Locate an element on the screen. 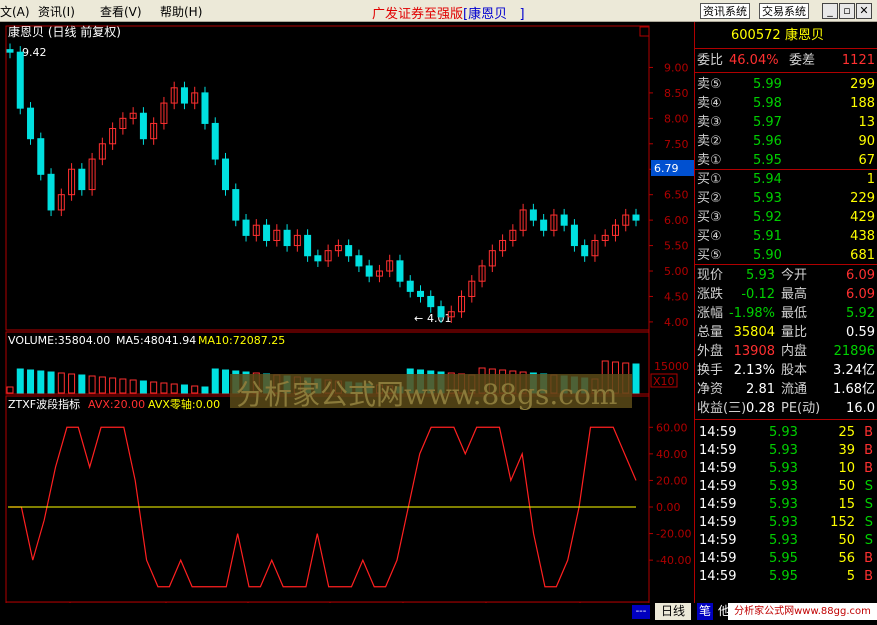 This screenshot has width=877, height=625. close-icon: ✕ is located at coordinates (864, 11).